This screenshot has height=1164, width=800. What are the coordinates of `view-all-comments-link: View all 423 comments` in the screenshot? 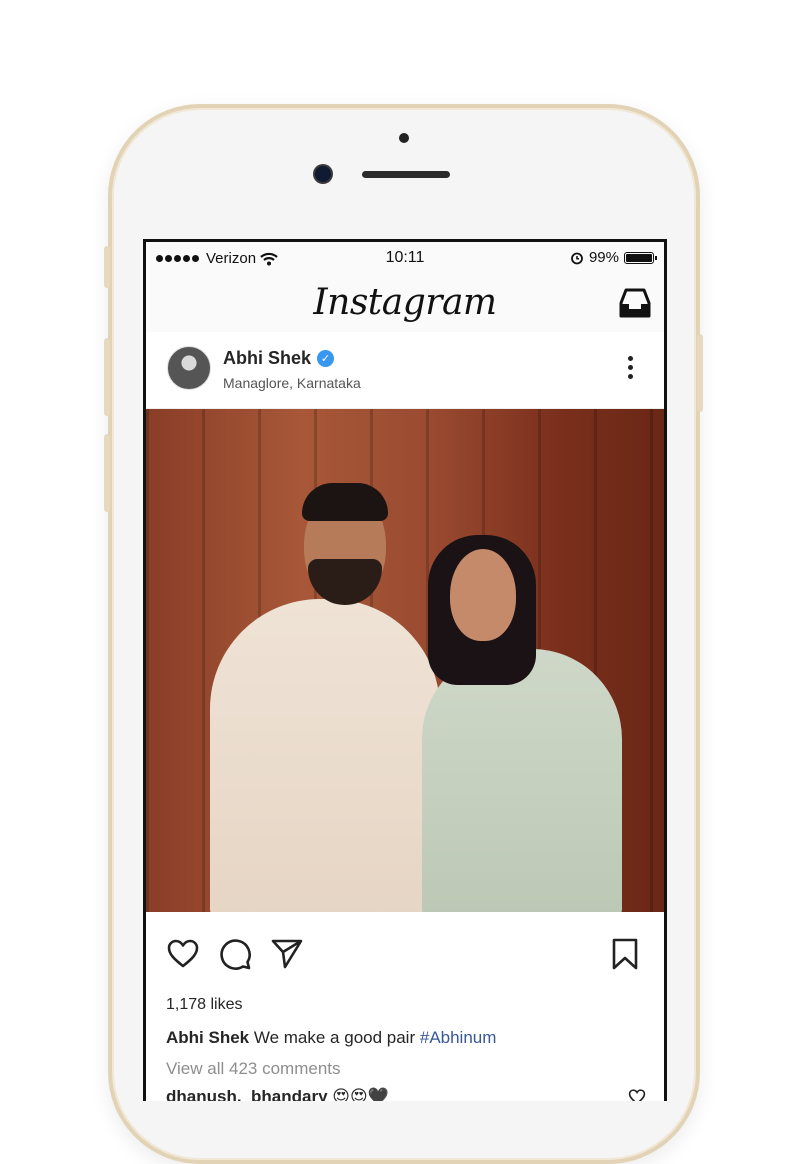 It's located at (253, 1069).